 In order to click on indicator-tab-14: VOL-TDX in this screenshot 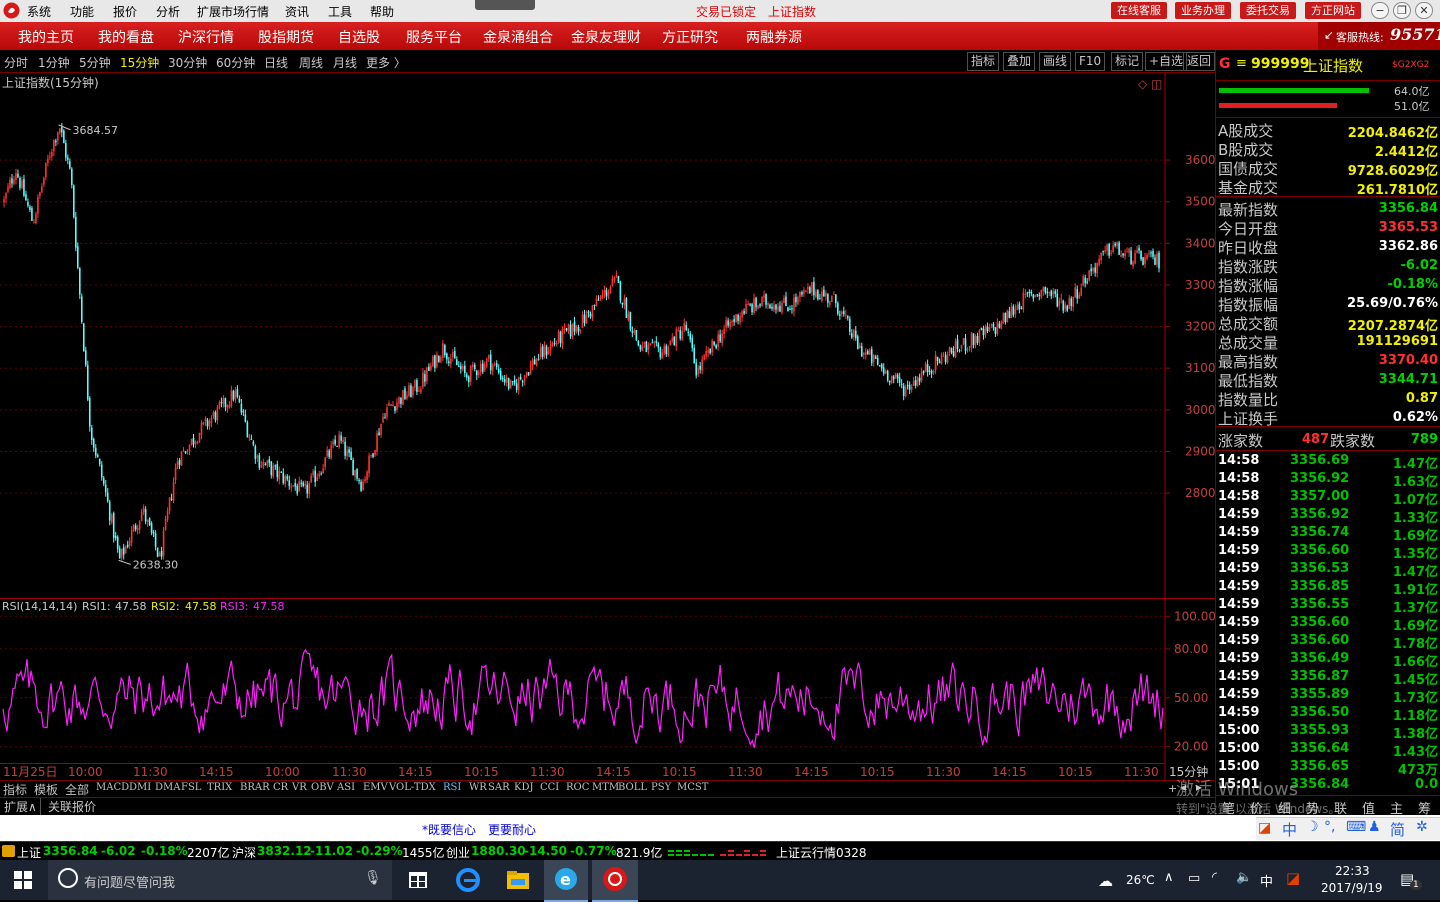, I will do `click(412, 787)`.